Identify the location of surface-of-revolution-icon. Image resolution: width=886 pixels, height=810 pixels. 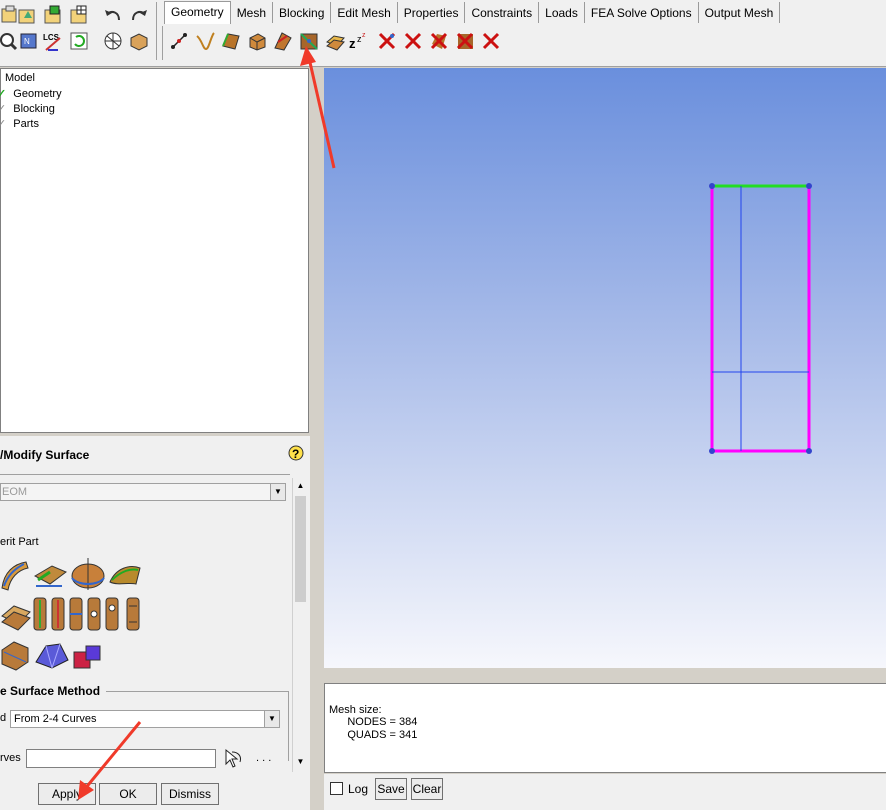
(88, 573).